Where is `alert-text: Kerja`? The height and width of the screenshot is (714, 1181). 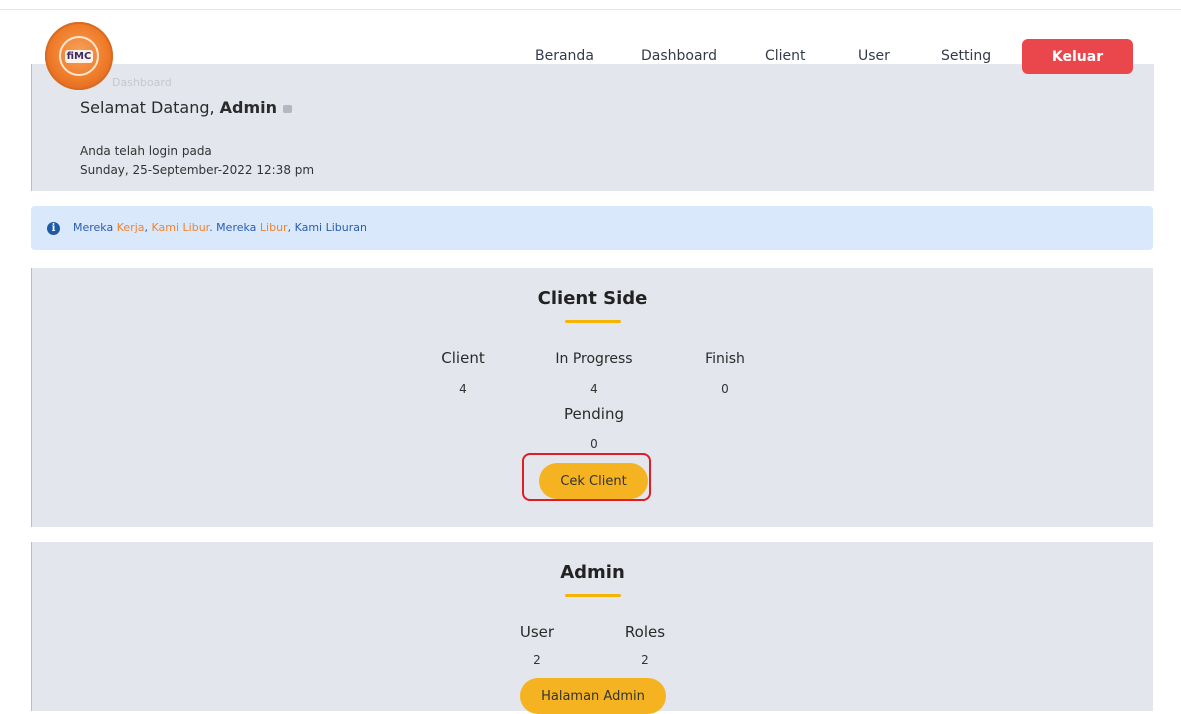 alert-text: Kerja is located at coordinates (130, 227).